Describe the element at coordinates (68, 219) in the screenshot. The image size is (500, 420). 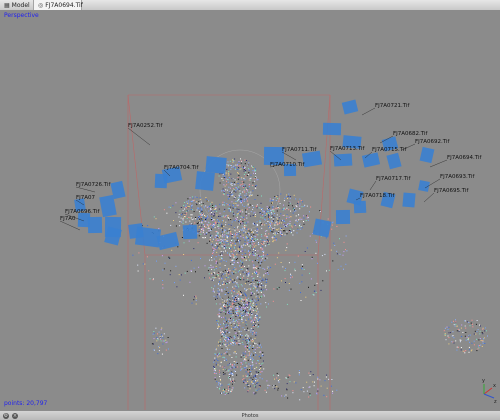
I see `camera-label: FJ7A0` at that location.